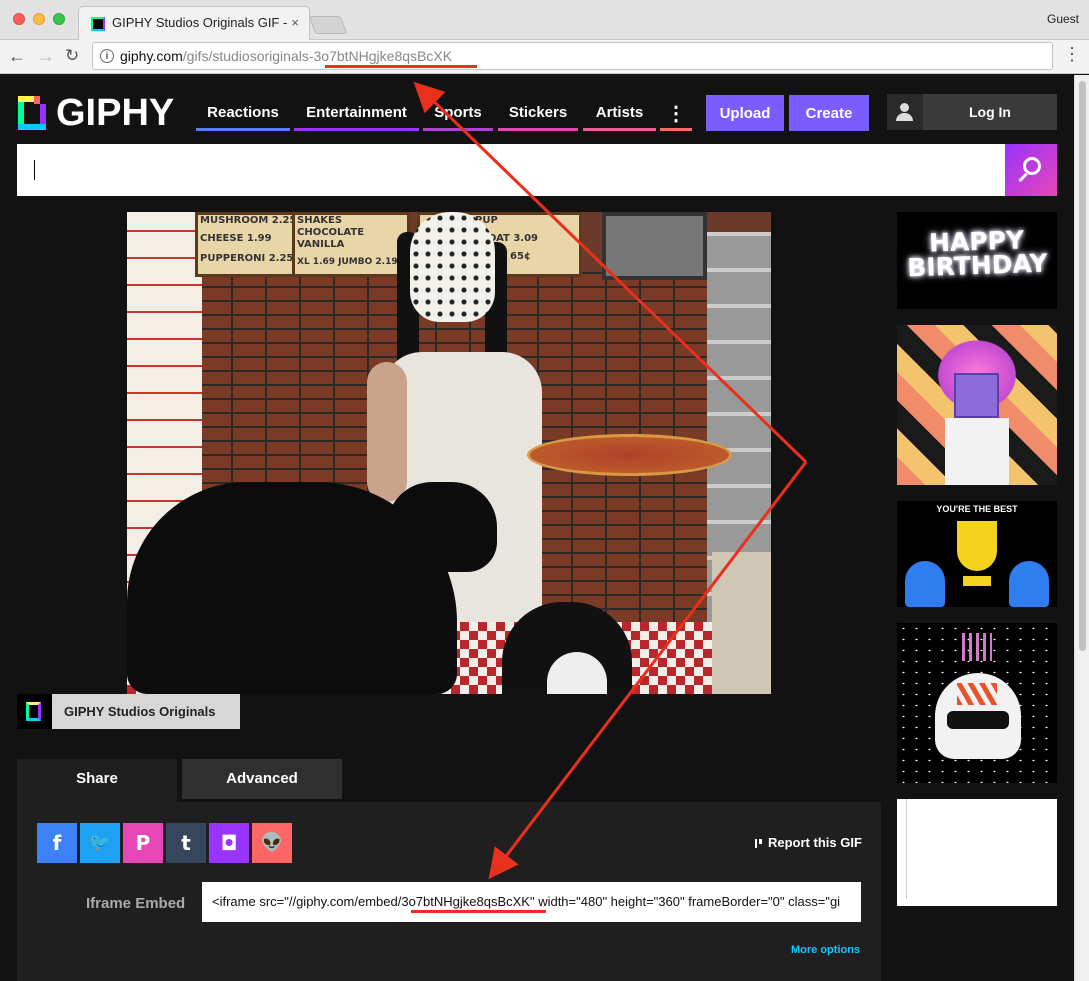  What do you see at coordinates (825, 950) in the screenshot?
I see `more-options-link: More options` at bounding box center [825, 950].